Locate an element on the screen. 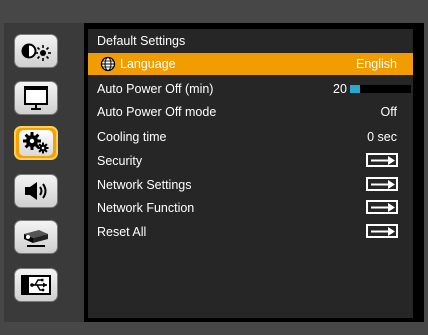  slider-value: 20 is located at coordinates (340, 89).